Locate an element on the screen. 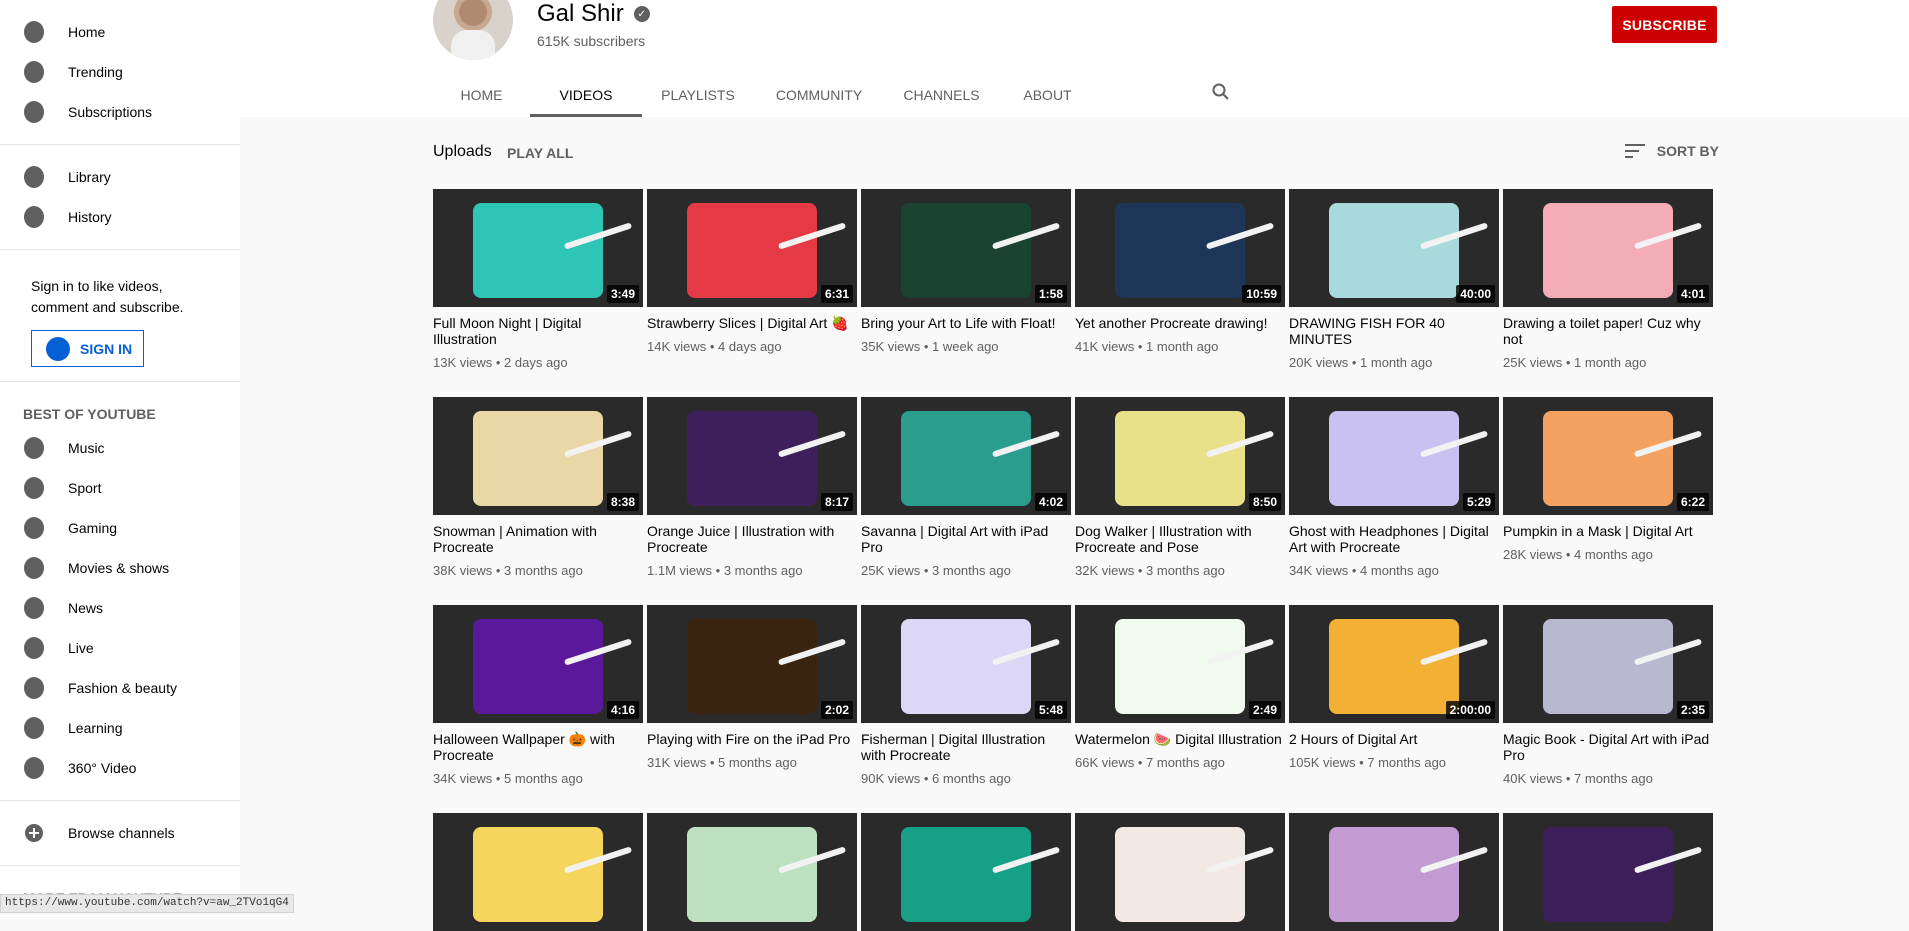 This screenshot has width=1909, height=931. sidebar-item-360-video: 360° Video is located at coordinates (120, 768).